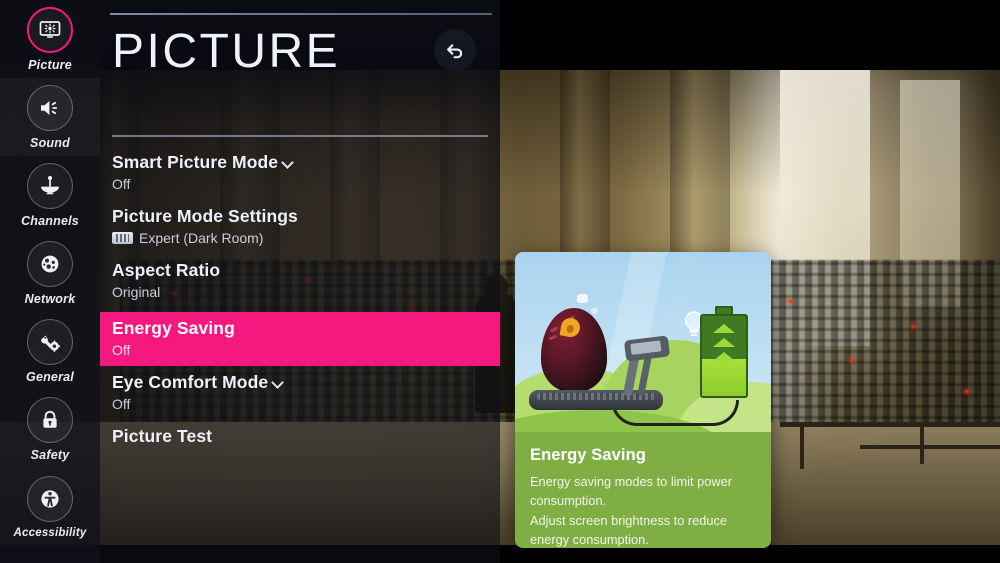 This screenshot has height=563, width=1000. I want to click on battery-icon, so click(724, 356).